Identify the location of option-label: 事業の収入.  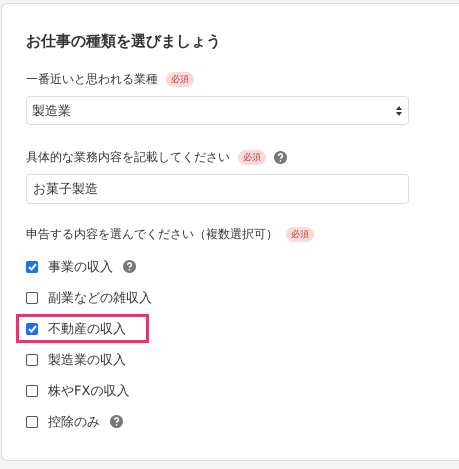
(80, 267).